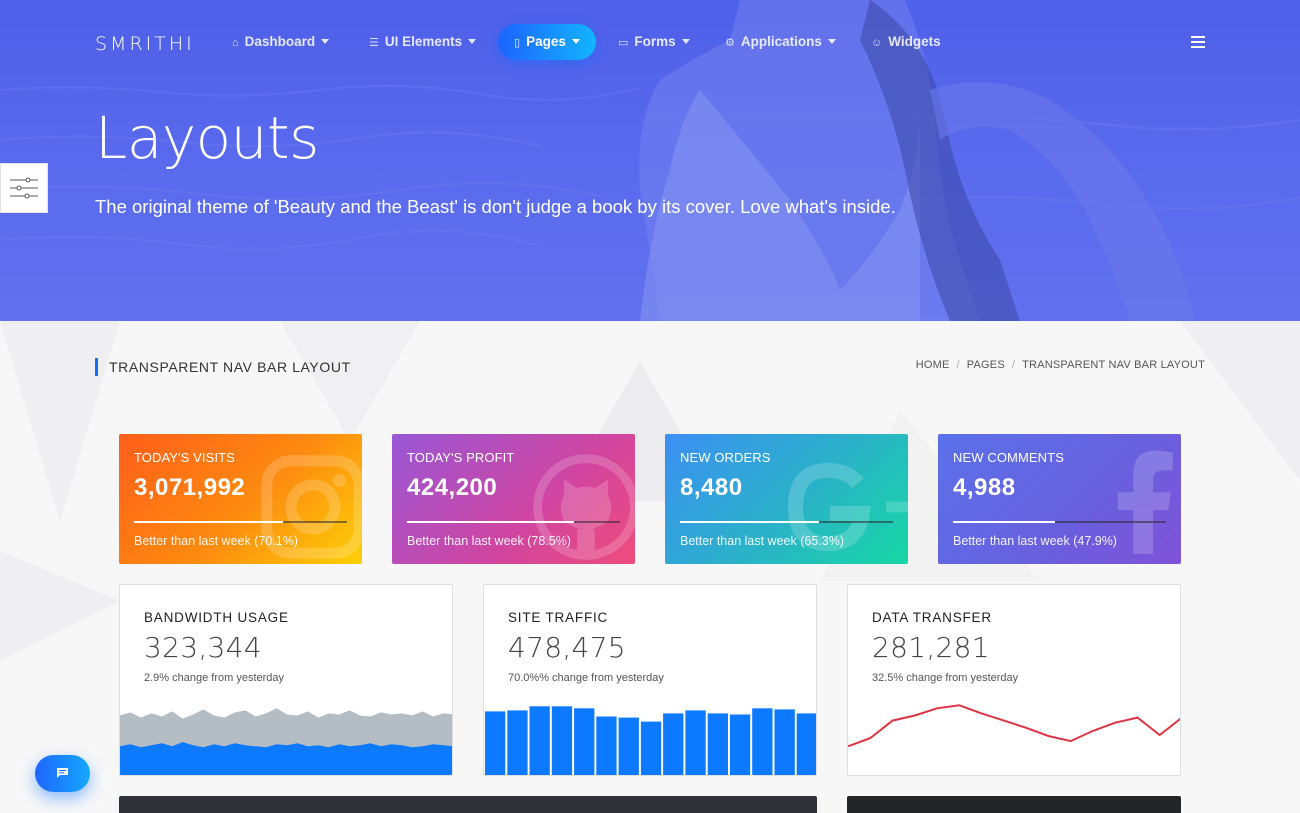 The image size is (1300, 813). I want to click on gear-icon: ⚙, so click(730, 43).